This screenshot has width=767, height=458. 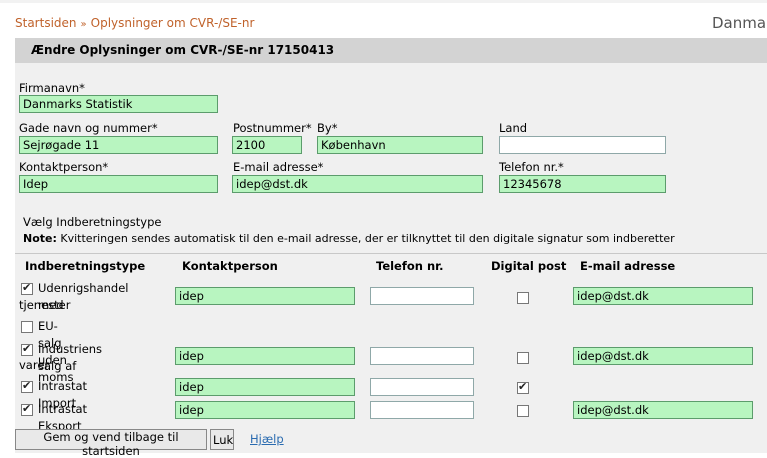 I want to click on by-input, so click(x=400, y=145).